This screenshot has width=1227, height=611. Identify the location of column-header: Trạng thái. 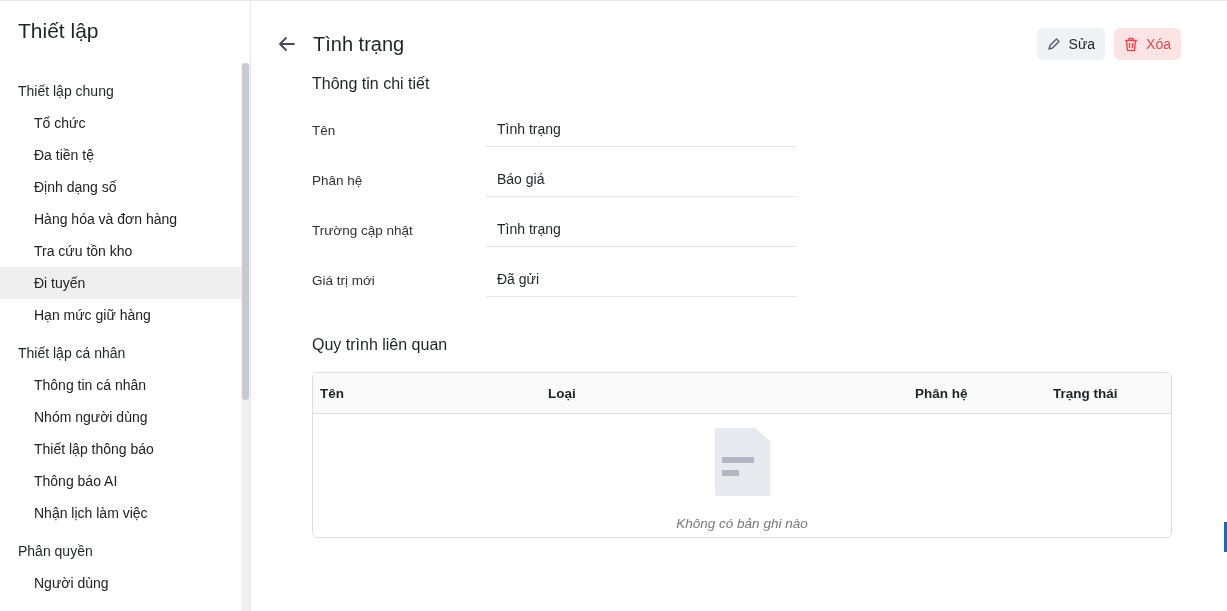
(1086, 393).